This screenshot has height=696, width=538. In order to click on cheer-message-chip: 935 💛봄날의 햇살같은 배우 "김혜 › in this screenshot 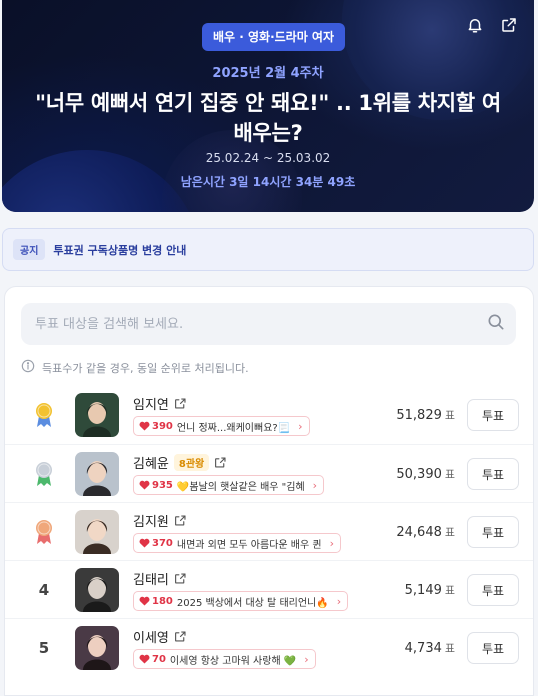, I will do `click(229, 485)`.